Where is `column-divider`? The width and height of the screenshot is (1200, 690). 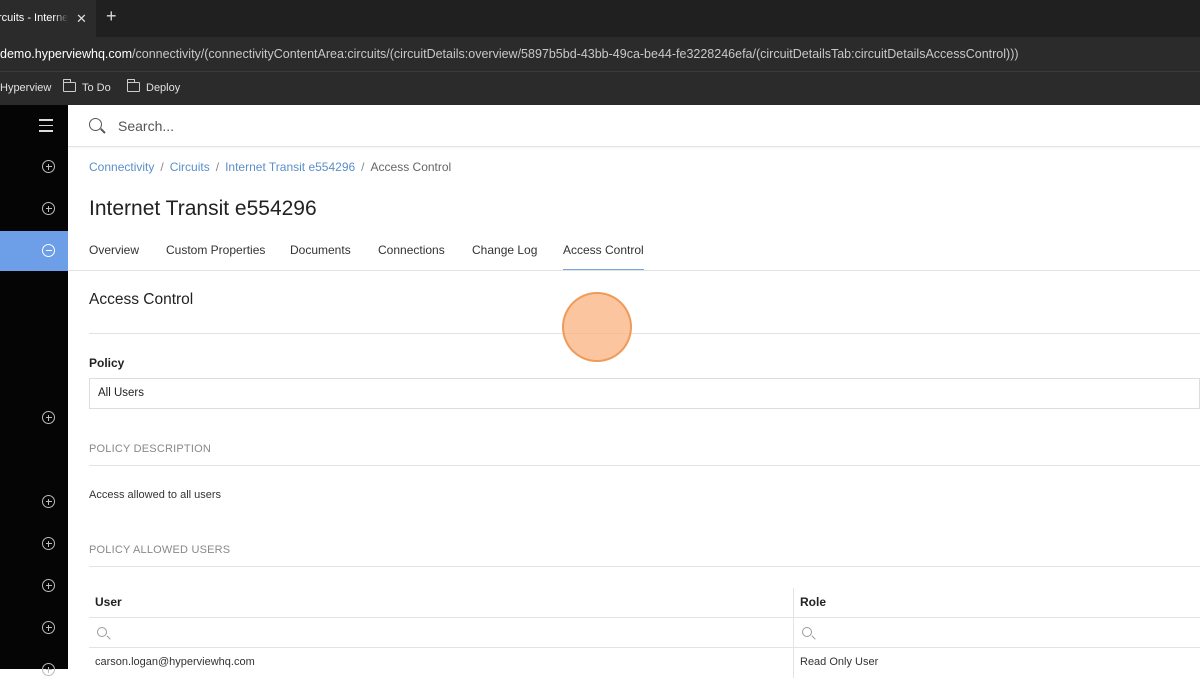 column-divider is located at coordinates (793, 633).